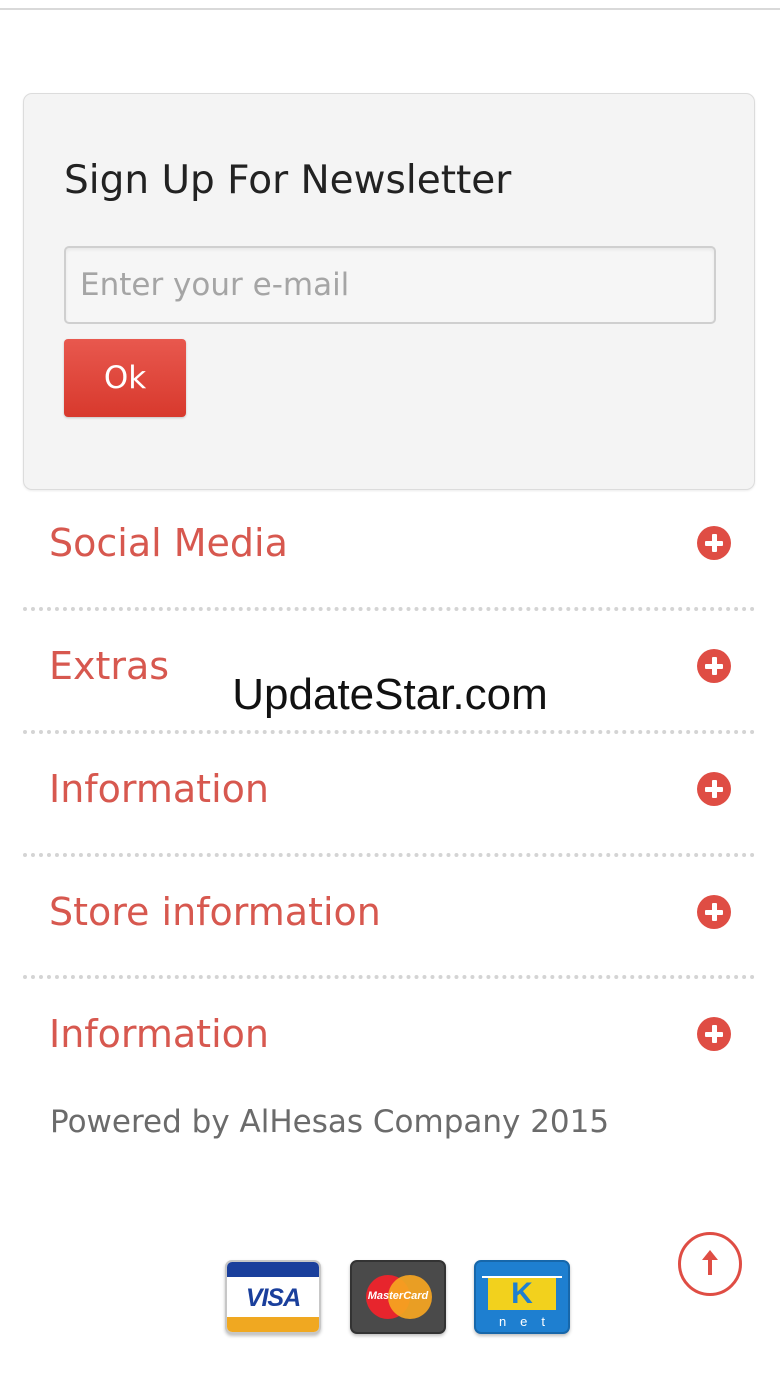  What do you see at coordinates (389, 547) in the screenshot?
I see `accordion-social-media: Social Media` at bounding box center [389, 547].